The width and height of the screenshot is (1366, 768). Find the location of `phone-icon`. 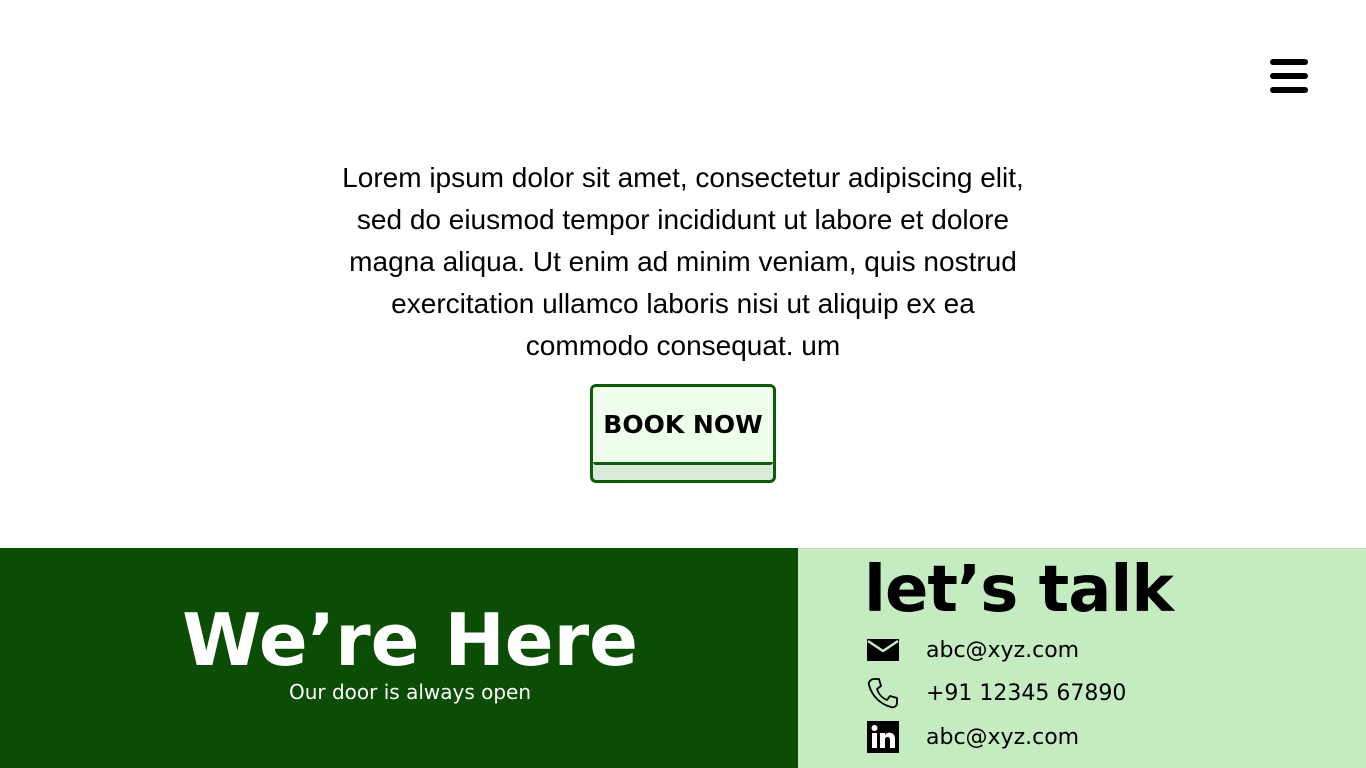

phone-icon is located at coordinates (883, 693).